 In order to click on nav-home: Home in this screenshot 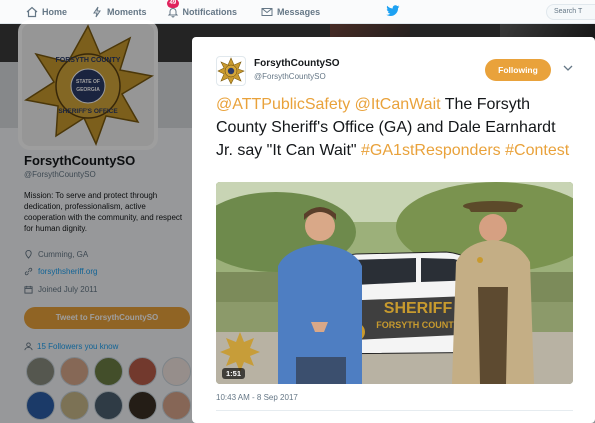, I will do `click(46, 12)`.